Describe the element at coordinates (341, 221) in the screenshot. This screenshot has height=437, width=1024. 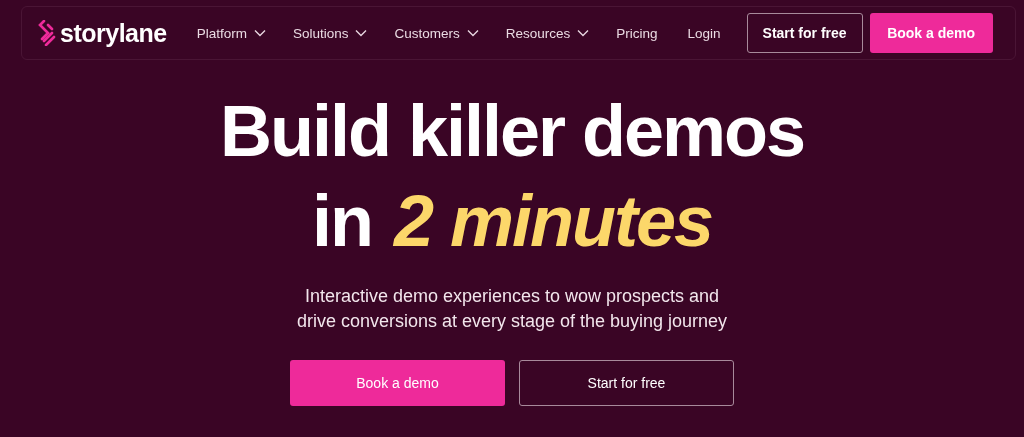
I see `hero-title: in` at that location.